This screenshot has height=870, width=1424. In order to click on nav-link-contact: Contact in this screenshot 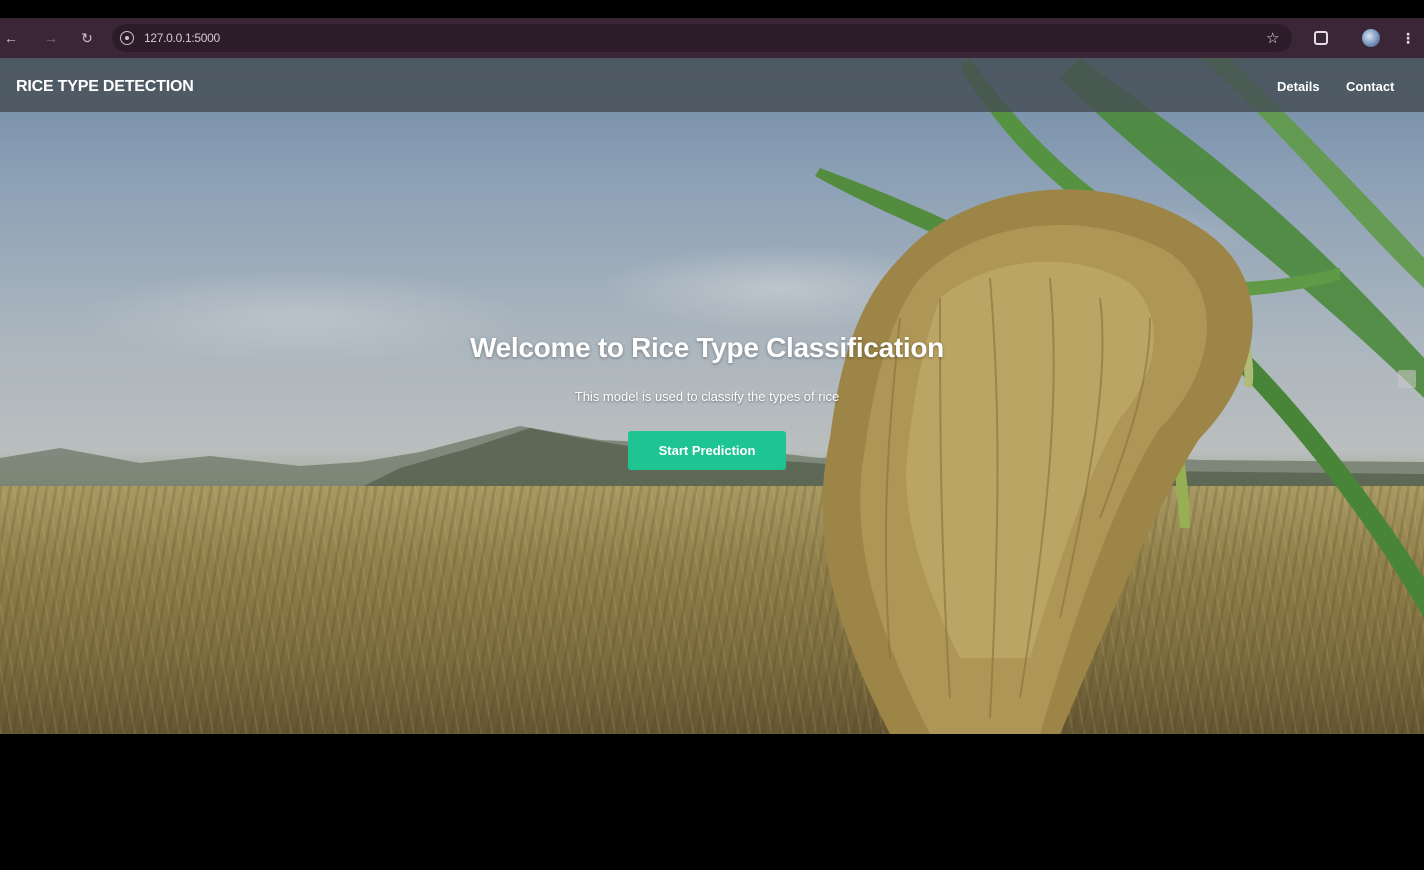, I will do `click(1370, 86)`.